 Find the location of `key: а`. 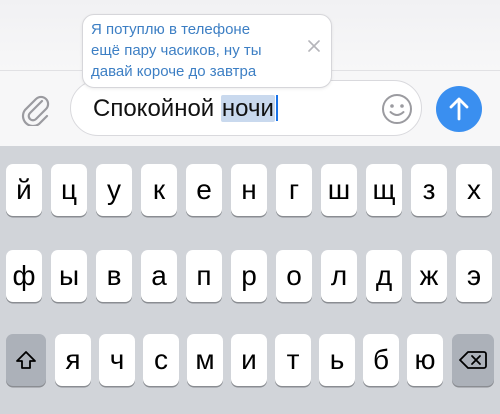

key: а is located at coordinates (159, 276).